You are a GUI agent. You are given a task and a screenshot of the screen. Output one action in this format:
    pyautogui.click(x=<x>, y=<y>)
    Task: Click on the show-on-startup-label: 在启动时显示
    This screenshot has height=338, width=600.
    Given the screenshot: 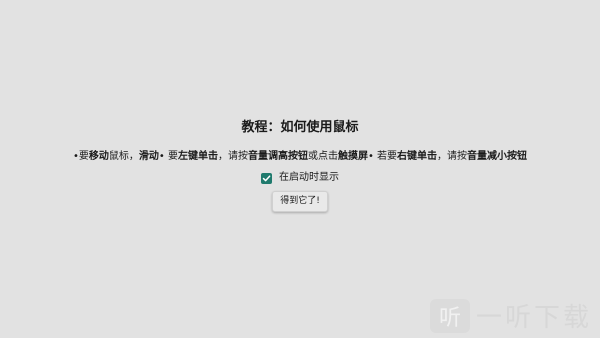 What is the action you would take?
    pyautogui.click(x=309, y=178)
    